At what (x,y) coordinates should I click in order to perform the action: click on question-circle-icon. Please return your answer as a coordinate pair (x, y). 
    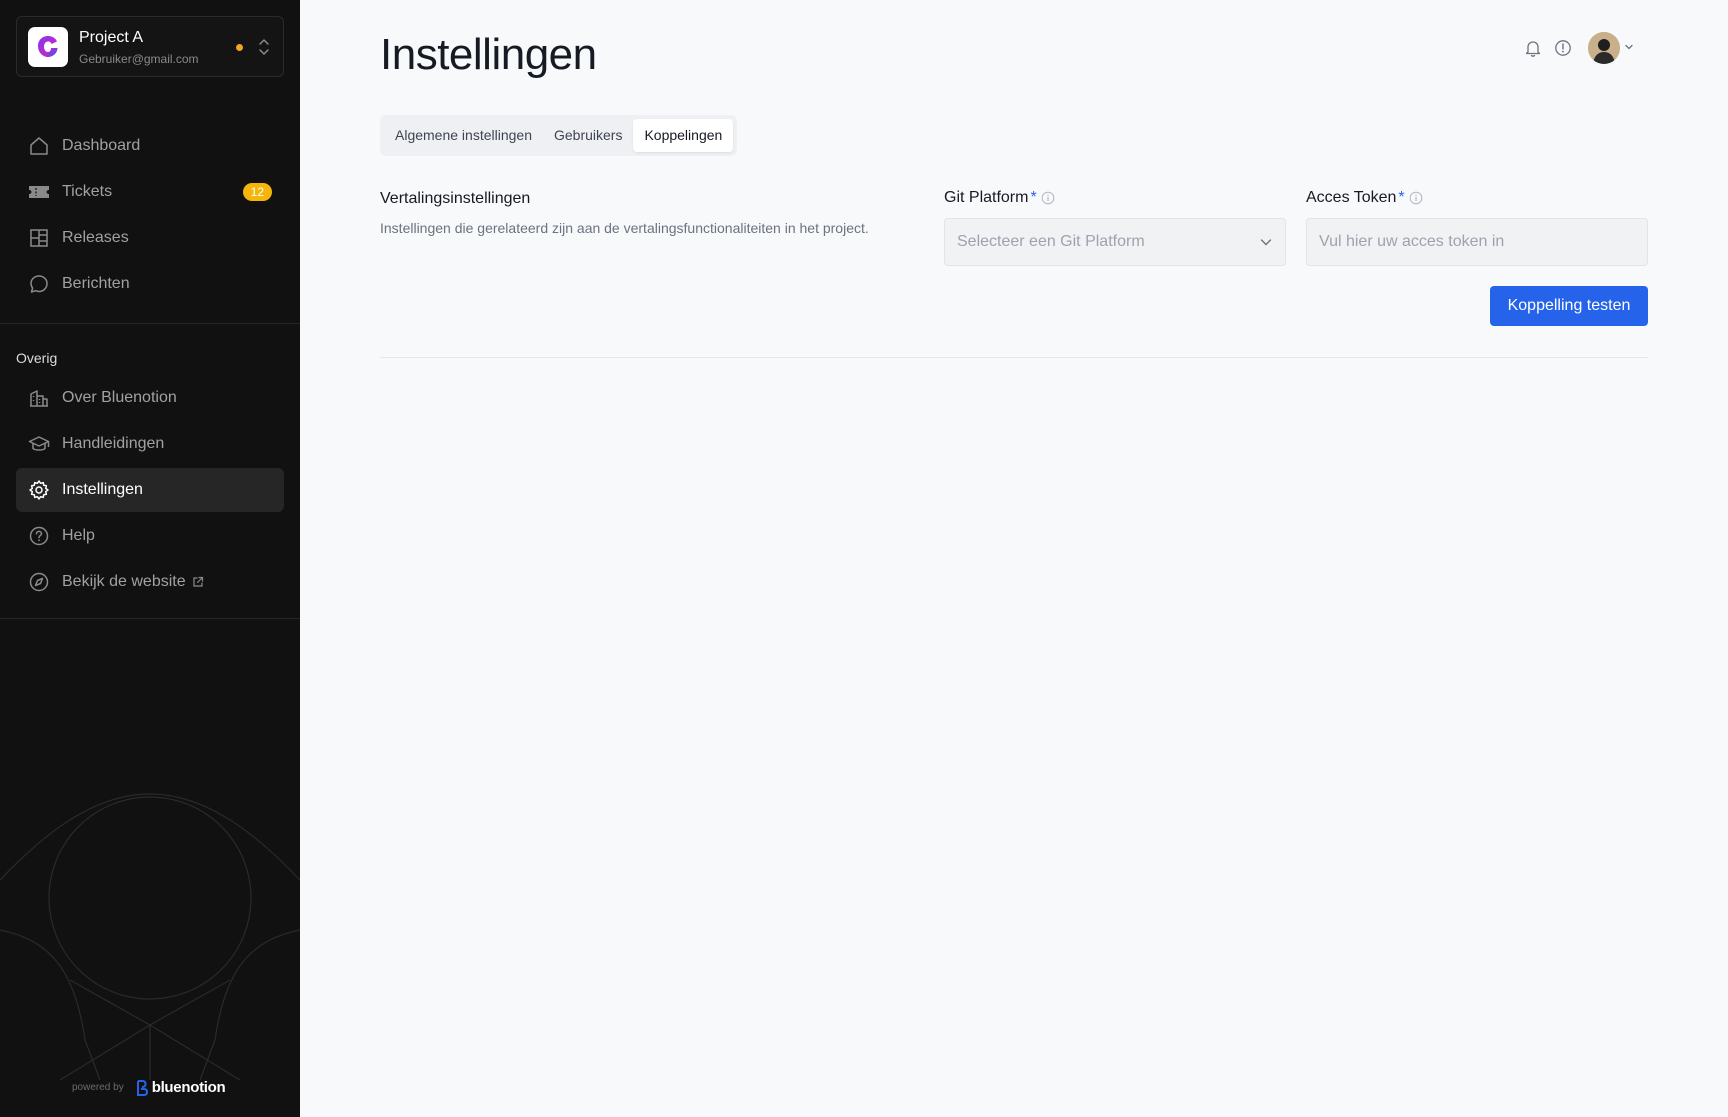
    Looking at the image, I should click on (39, 536).